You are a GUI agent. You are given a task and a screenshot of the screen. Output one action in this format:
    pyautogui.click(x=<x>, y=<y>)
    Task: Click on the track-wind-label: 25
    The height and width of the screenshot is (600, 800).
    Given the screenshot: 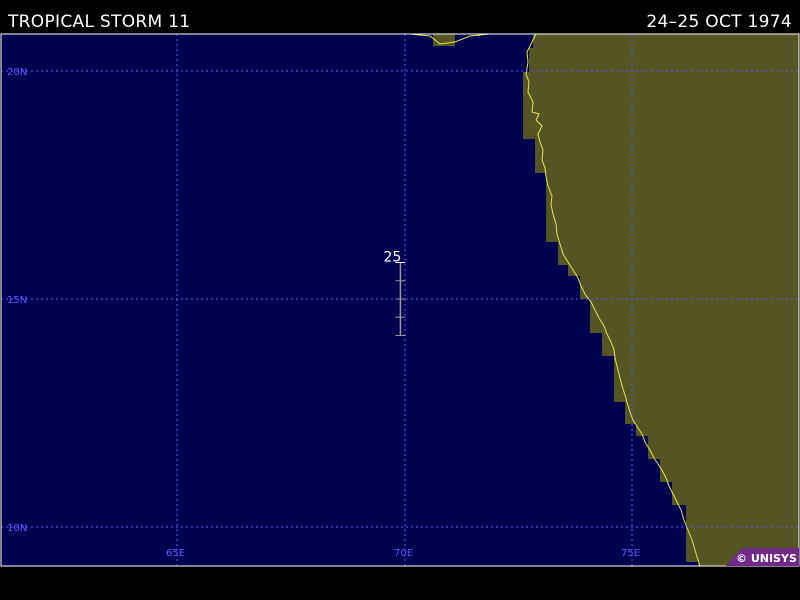 What is the action you would take?
    pyautogui.click(x=392, y=258)
    